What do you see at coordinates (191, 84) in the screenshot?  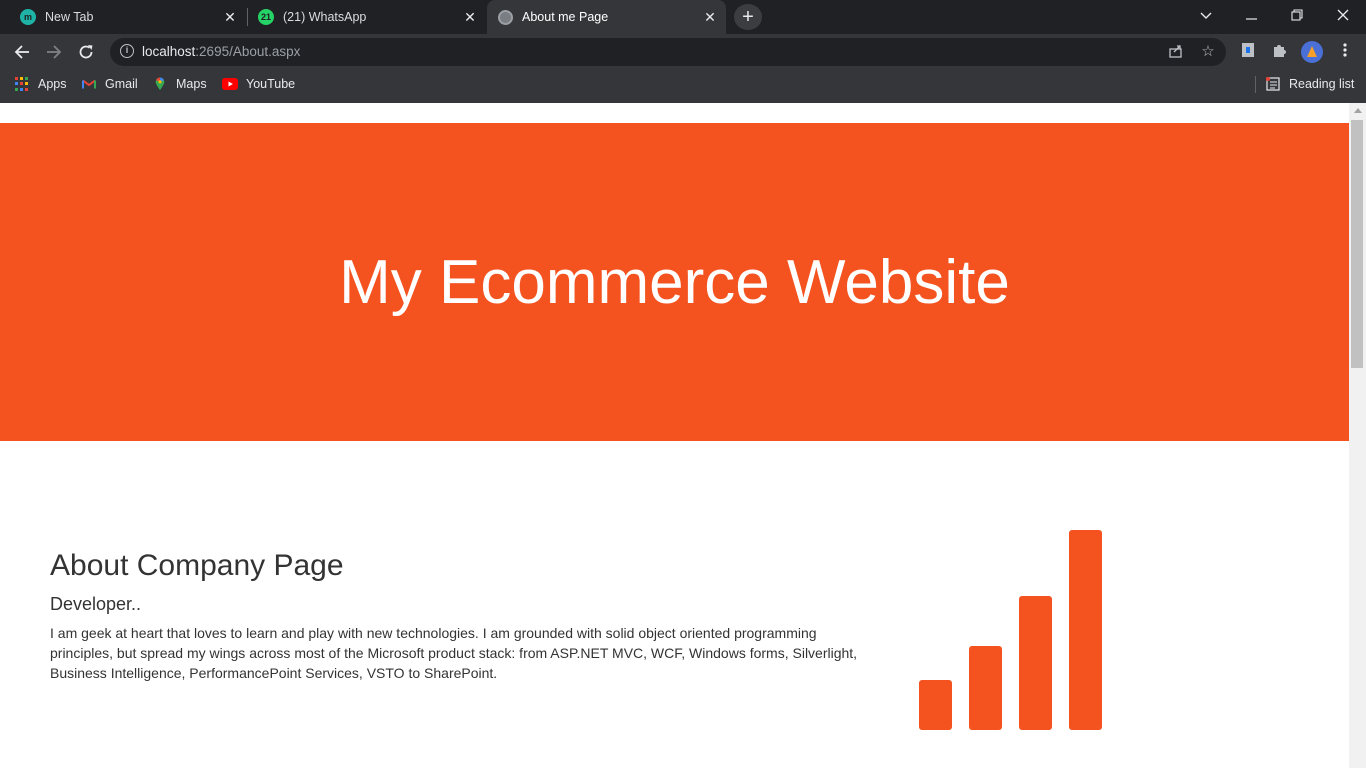 I see `bookmark-label: Maps` at bounding box center [191, 84].